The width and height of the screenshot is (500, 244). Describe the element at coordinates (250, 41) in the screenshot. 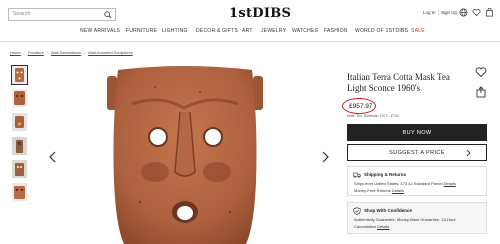

I see `header-divider` at that location.